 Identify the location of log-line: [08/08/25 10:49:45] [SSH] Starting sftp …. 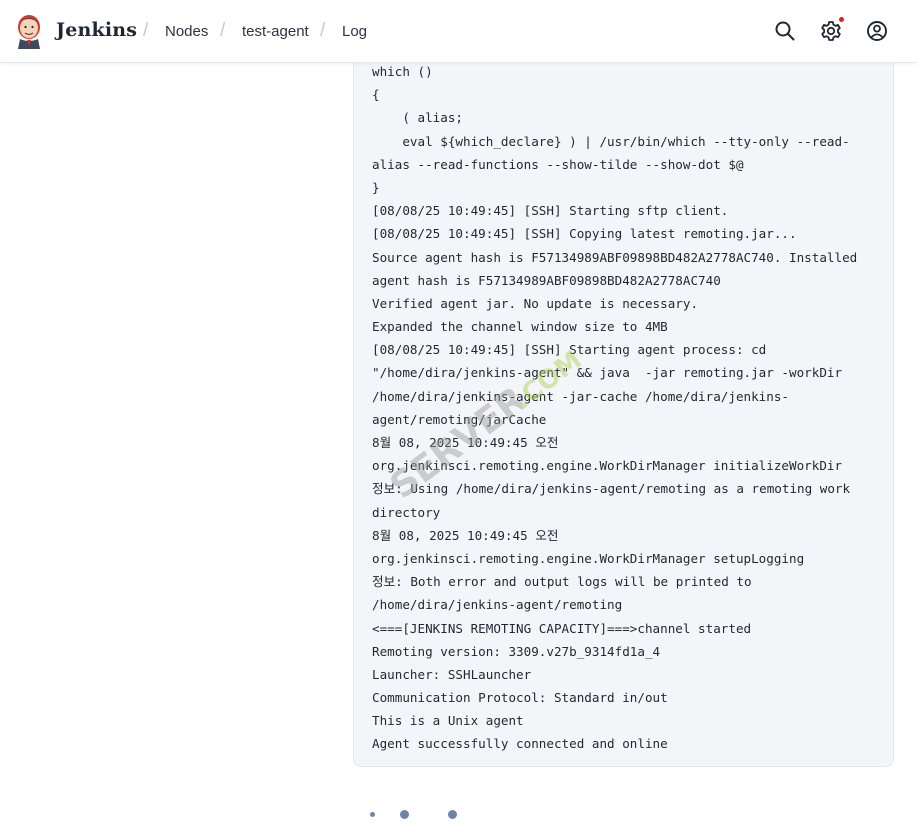
(550, 211).